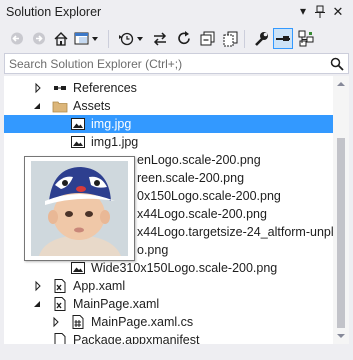 This screenshot has width=353, height=360. What do you see at coordinates (60, 338) in the screenshot?
I see `manifest-file-icon` at bounding box center [60, 338].